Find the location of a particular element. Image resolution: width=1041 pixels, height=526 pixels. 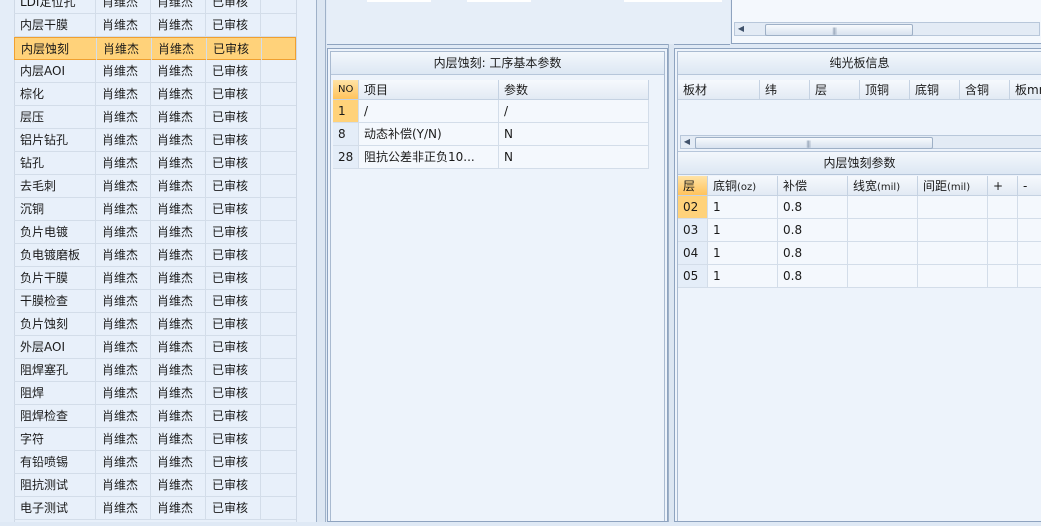

process-row: 有铅喷锡 肖维杰 肖维杰 已审核 is located at coordinates (155, 462).